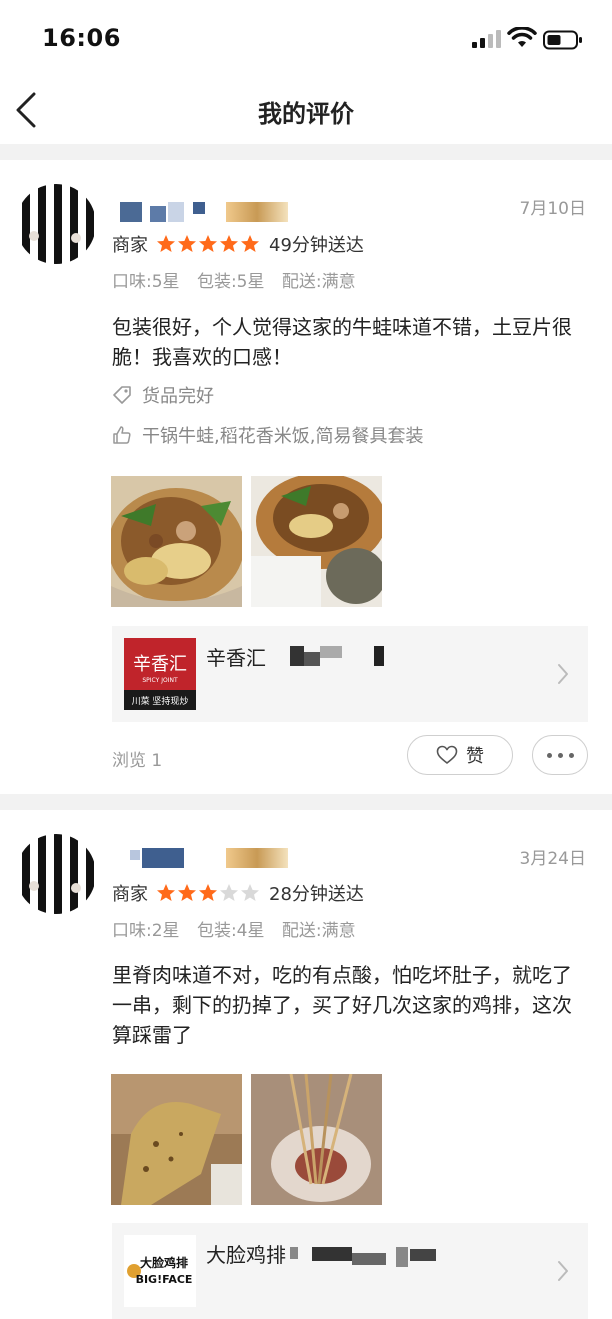 This screenshot has width=612, height=1319. What do you see at coordinates (283, 436) in the screenshot?
I see `liked-items: 干锅牛蛙,稻花香米饭,简易餐具套装` at bounding box center [283, 436].